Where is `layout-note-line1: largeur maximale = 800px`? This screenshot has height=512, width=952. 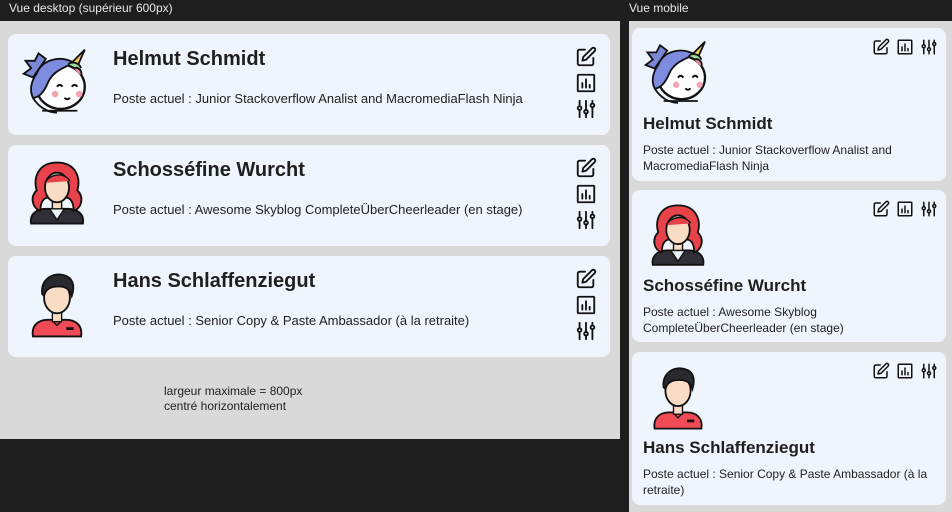
layout-note-line1: largeur maximale = 800px is located at coordinates (233, 391).